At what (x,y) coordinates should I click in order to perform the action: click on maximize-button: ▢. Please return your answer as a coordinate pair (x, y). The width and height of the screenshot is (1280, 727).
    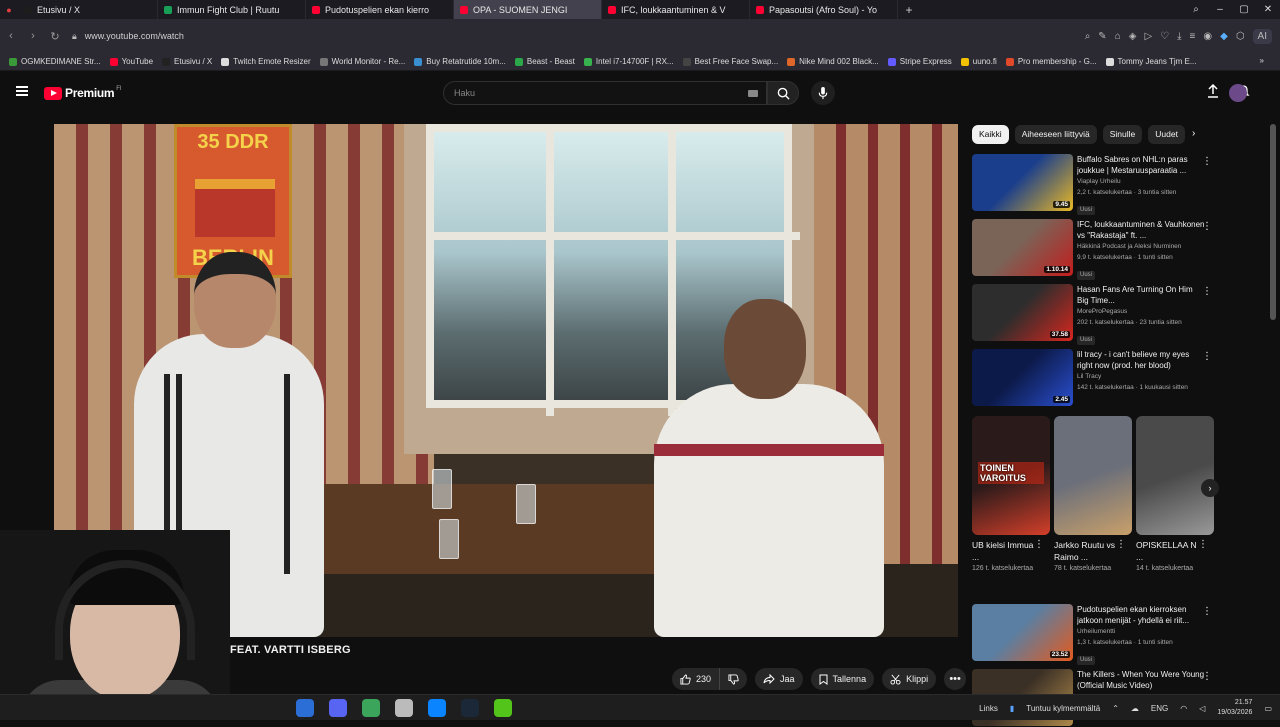
    Looking at the image, I should click on (1244, 9).